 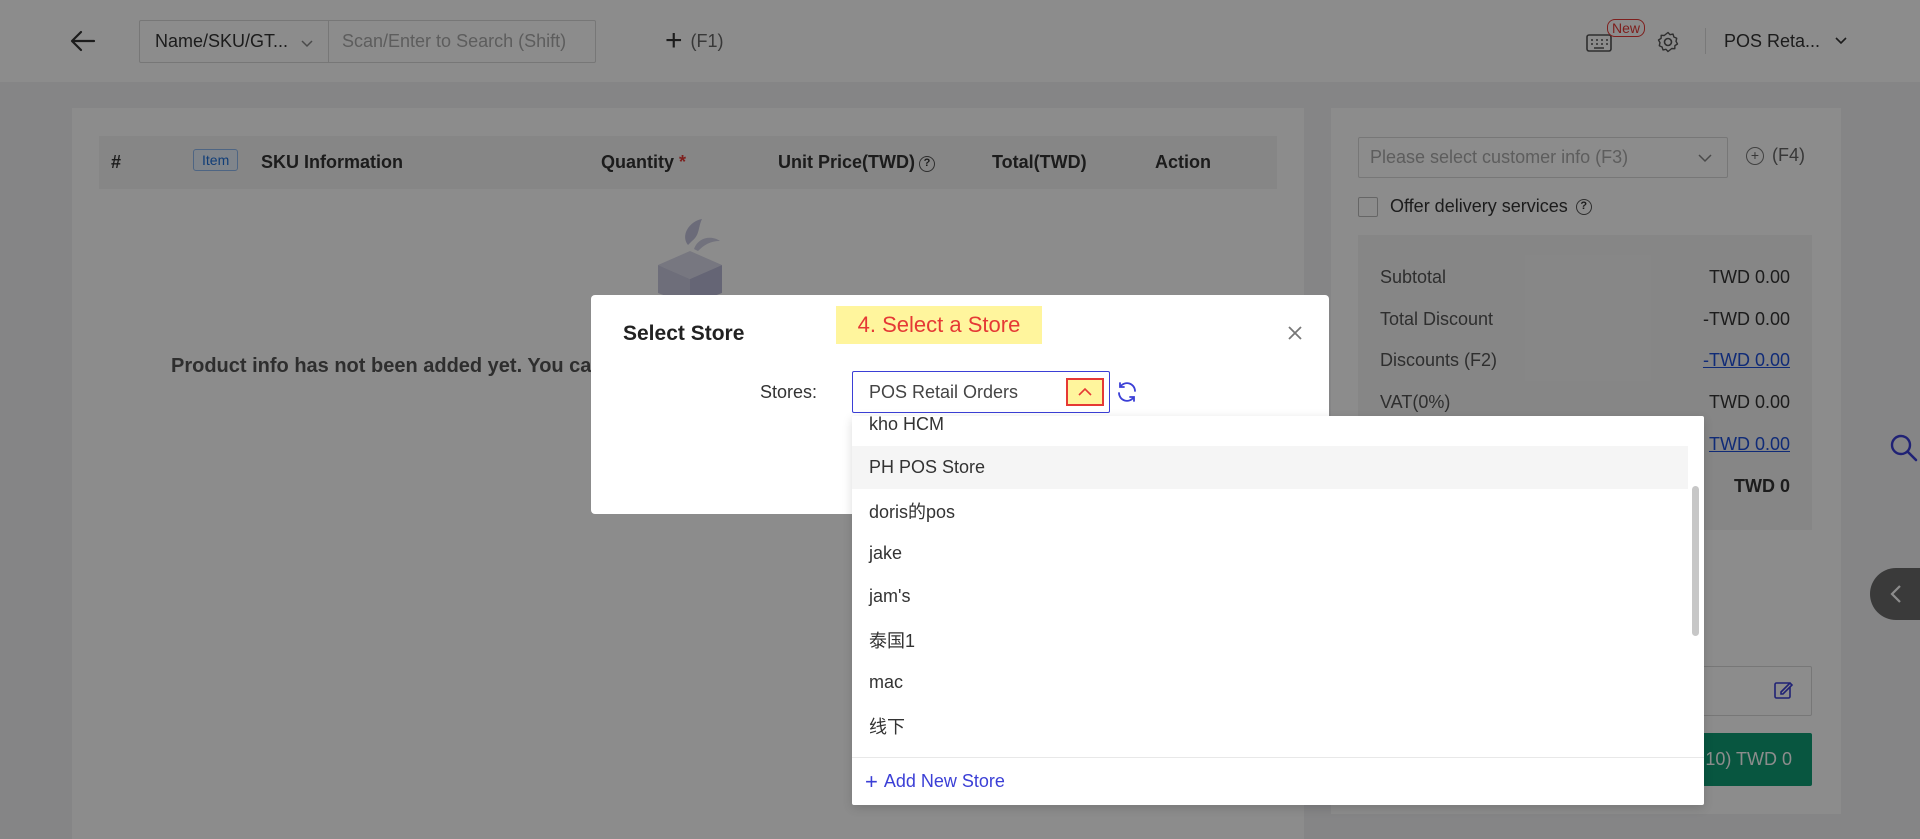 What do you see at coordinates (1295, 333) in the screenshot?
I see `close-icon` at bounding box center [1295, 333].